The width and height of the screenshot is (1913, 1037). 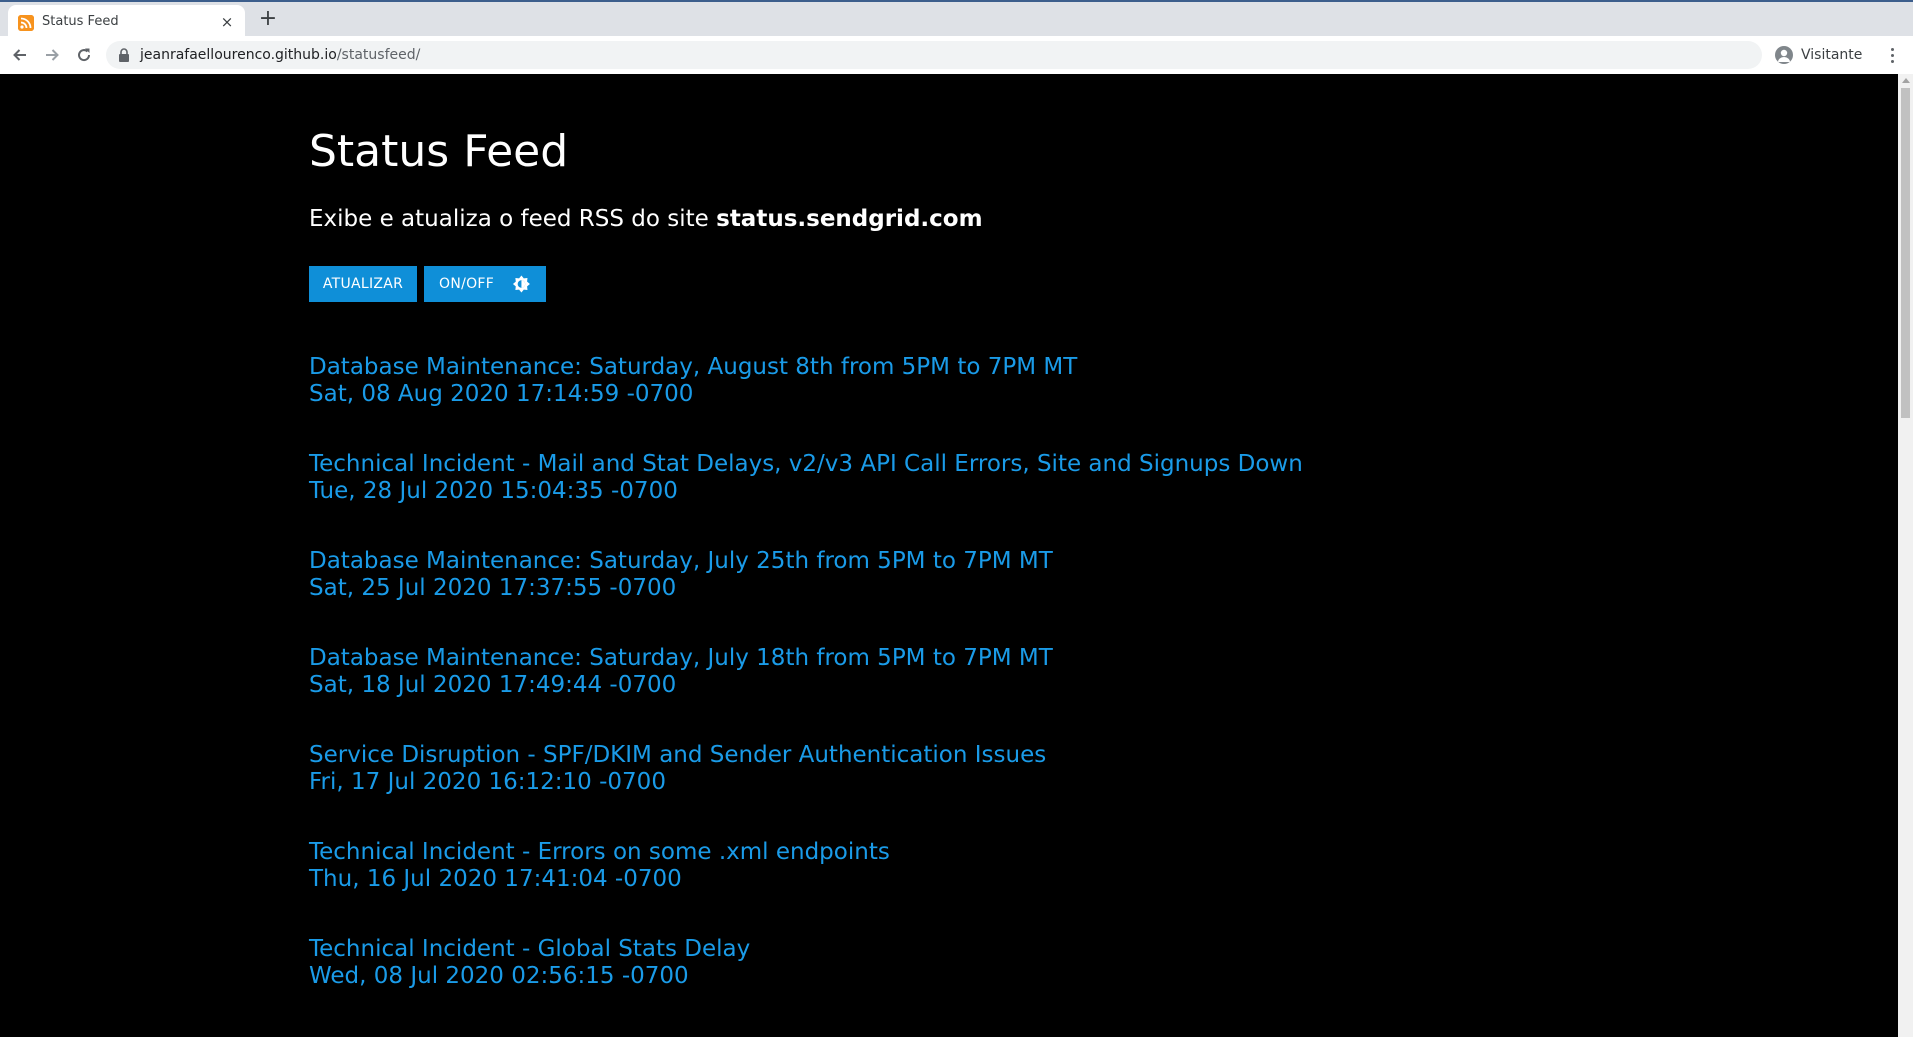 What do you see at coordinates (26, 23) in the screenshot?
I see `rss-icon` at bounding box center [26, 23].